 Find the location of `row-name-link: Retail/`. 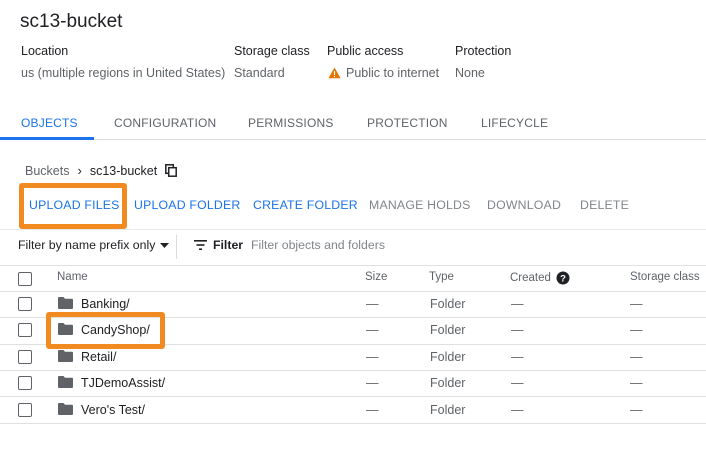

row-name-link: Retail/ is located at coordinates (98, 357).